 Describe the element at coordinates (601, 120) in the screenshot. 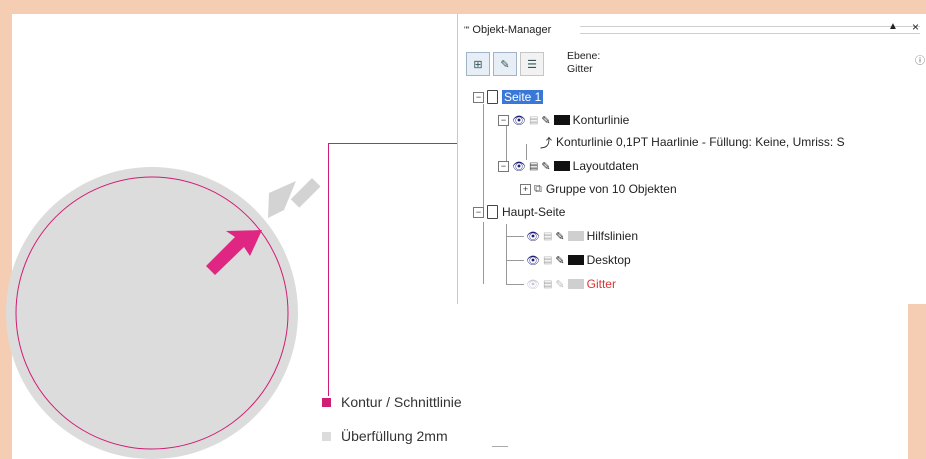

I see `layer-label: Konturlinie` at that location.